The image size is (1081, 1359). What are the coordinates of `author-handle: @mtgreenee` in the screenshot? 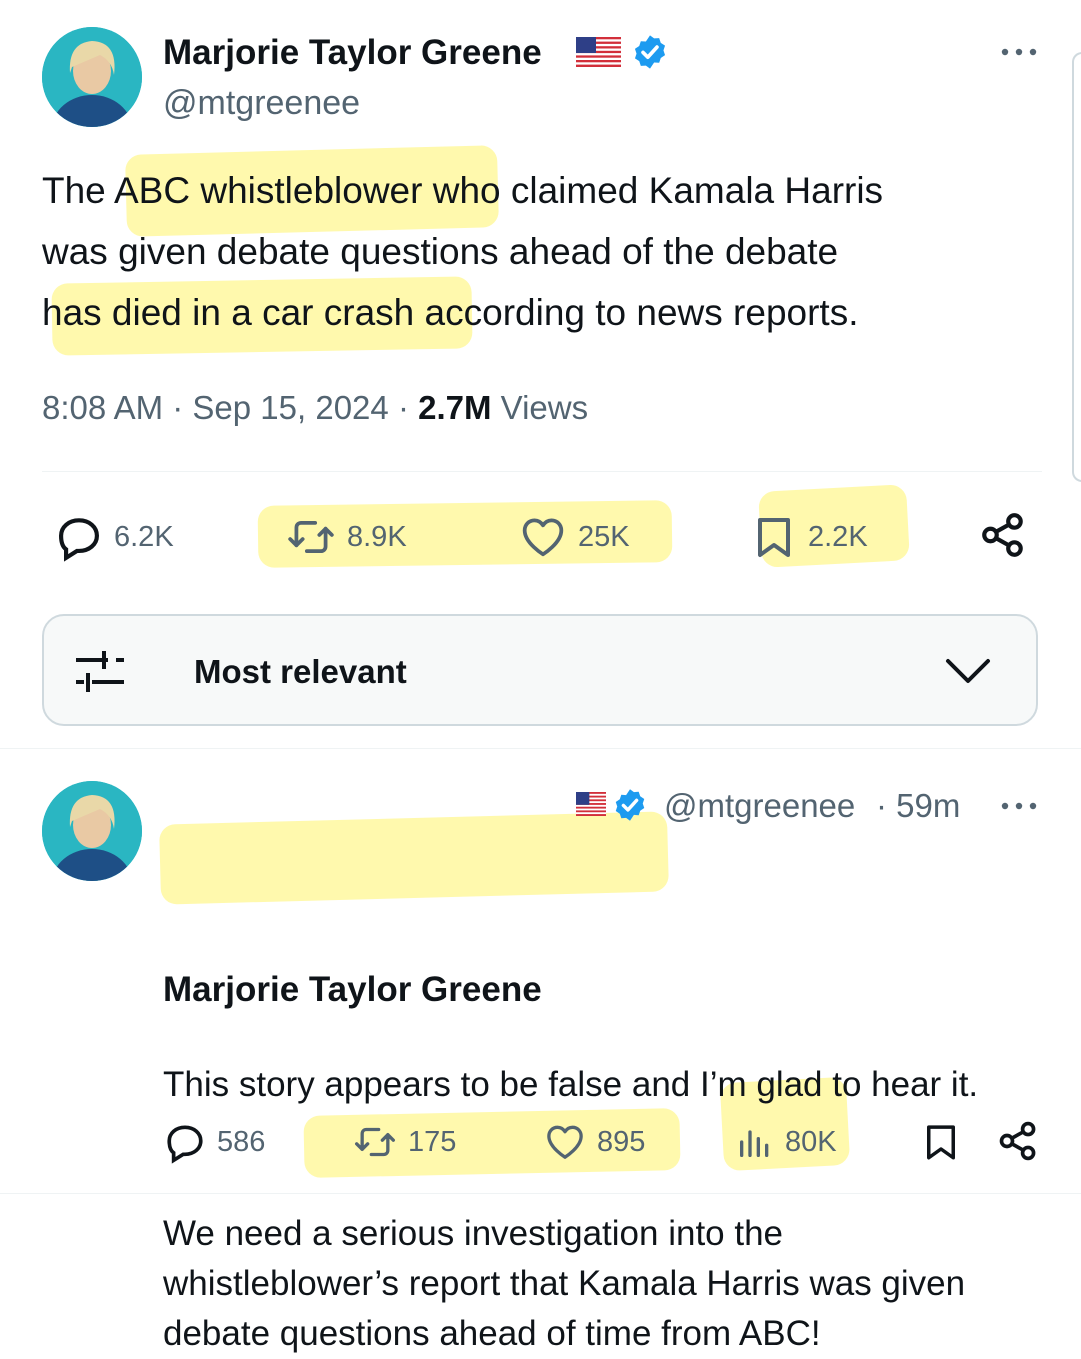 It's located at (261, 103).